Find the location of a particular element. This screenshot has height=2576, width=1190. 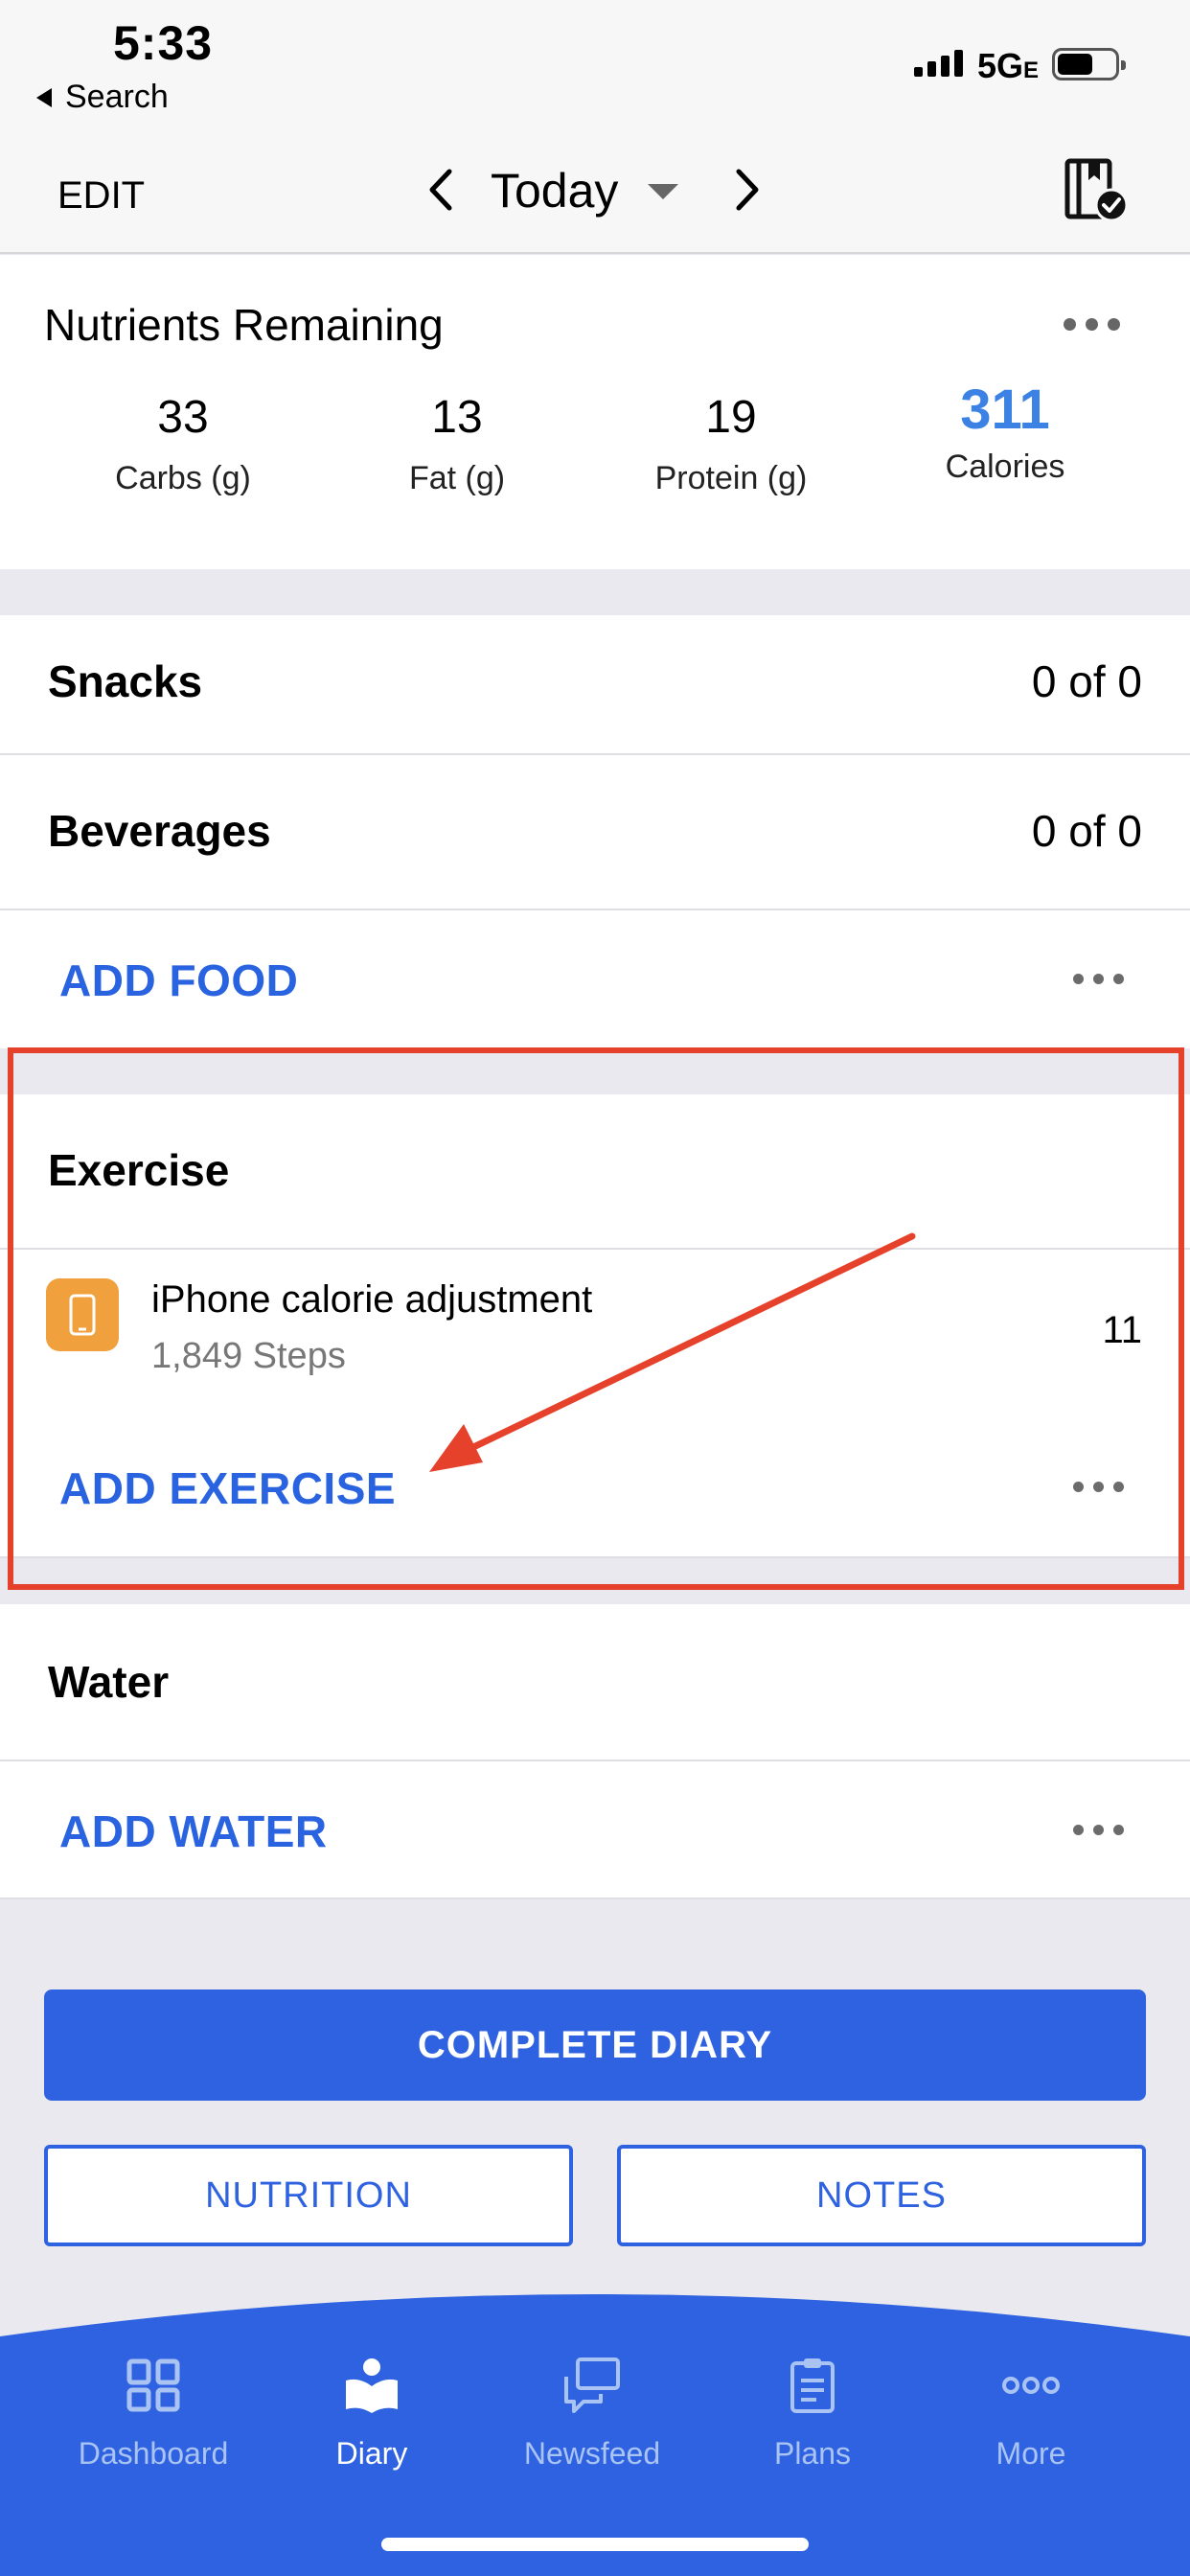

nutrients-title: Nutrients Remaining is located at coordinates (244, 325).